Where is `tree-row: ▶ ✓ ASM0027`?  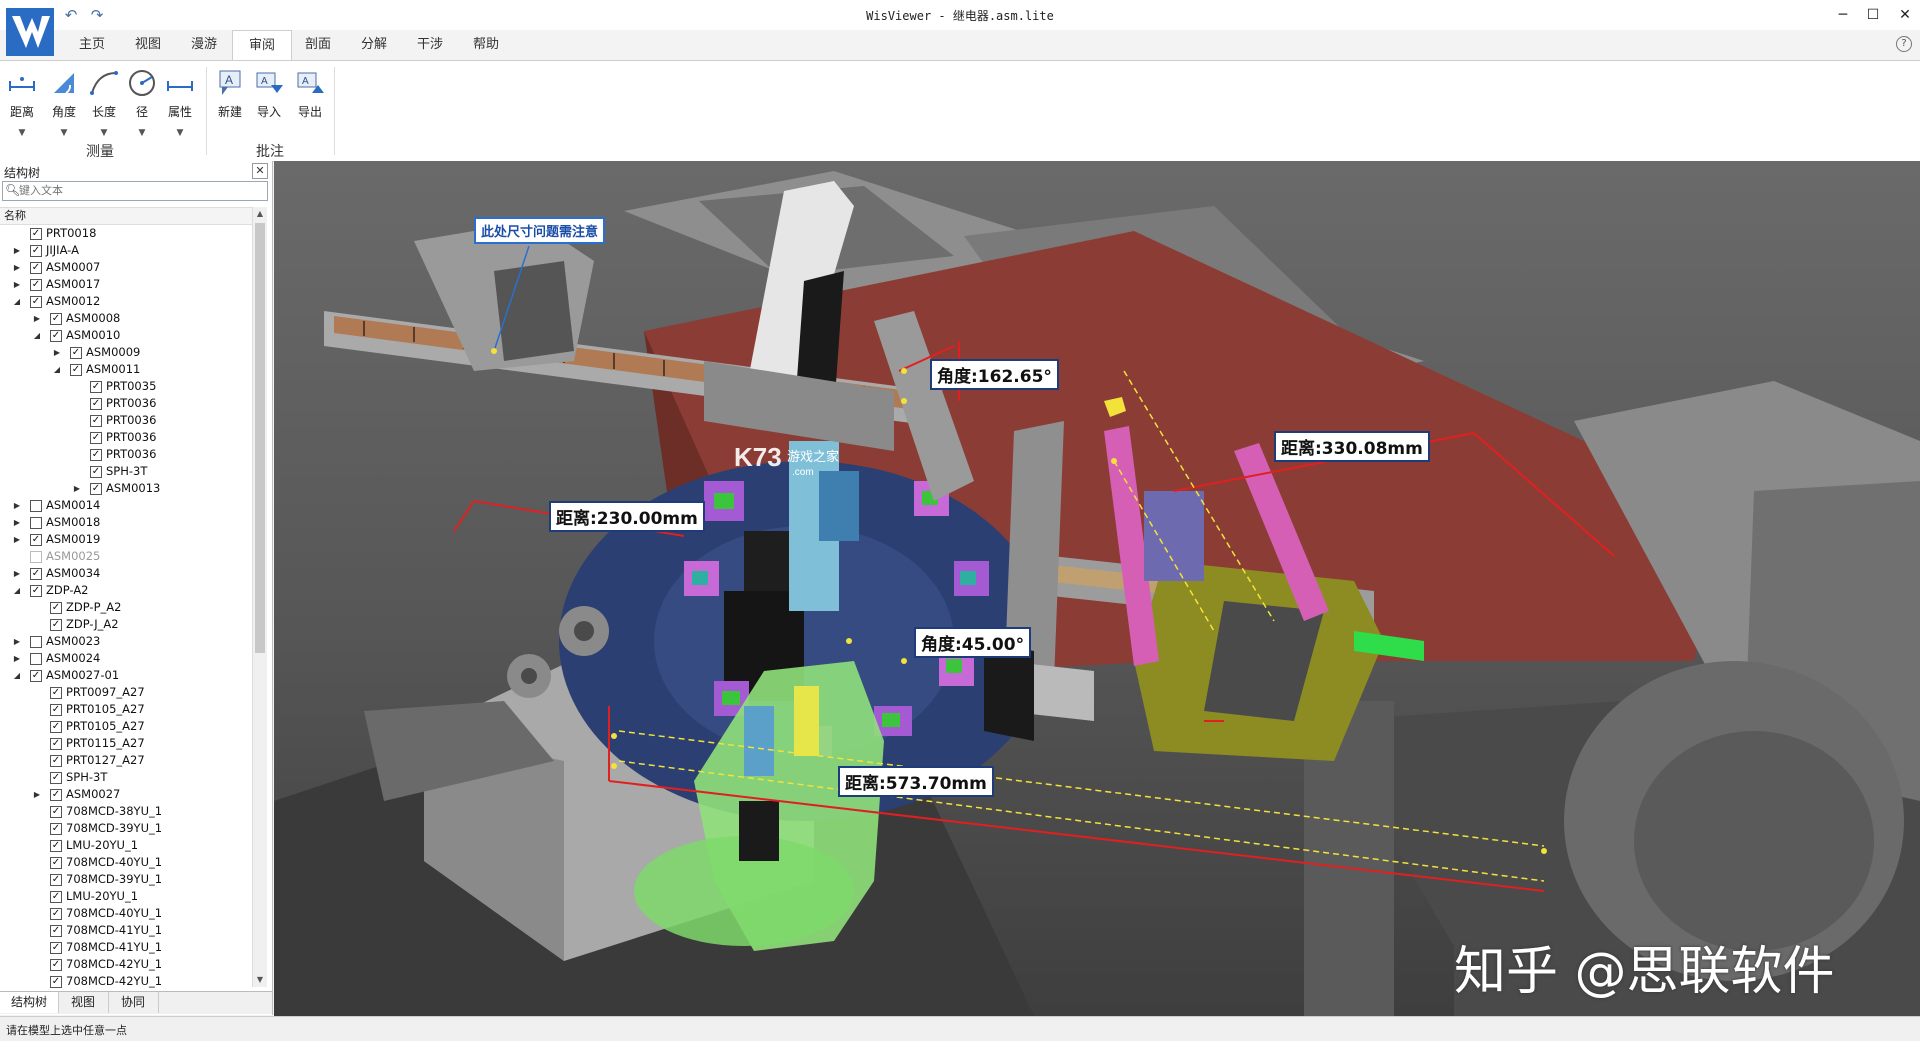 tree-row: ▶ ✓ ASM0027 is located at coordinates (126, 794).